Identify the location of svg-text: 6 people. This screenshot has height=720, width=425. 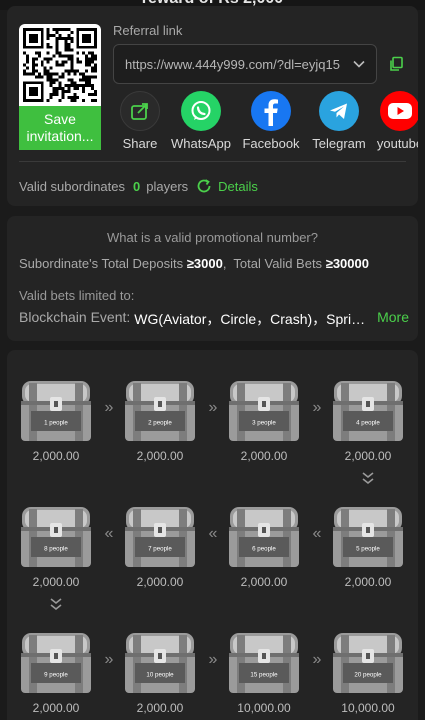
(264, 549).